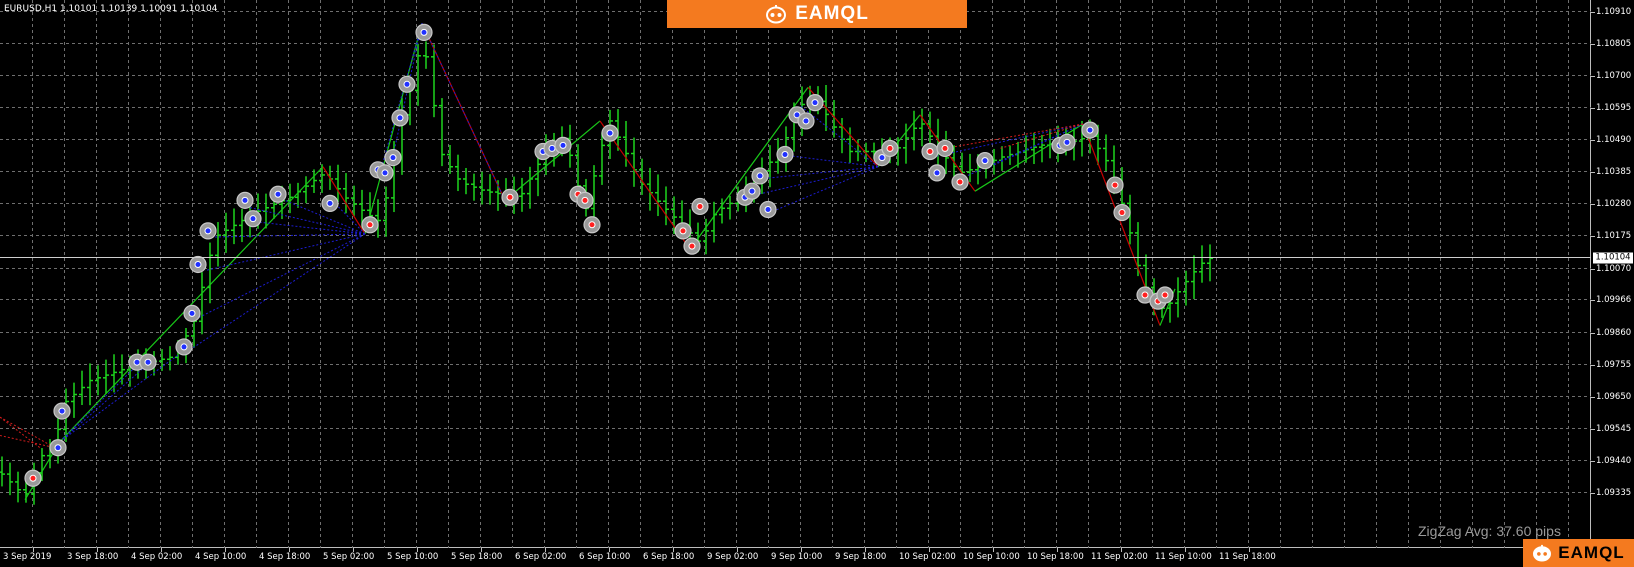  I want to click on time-tick-label: 5 Sep 18:00, so click(477, 557).